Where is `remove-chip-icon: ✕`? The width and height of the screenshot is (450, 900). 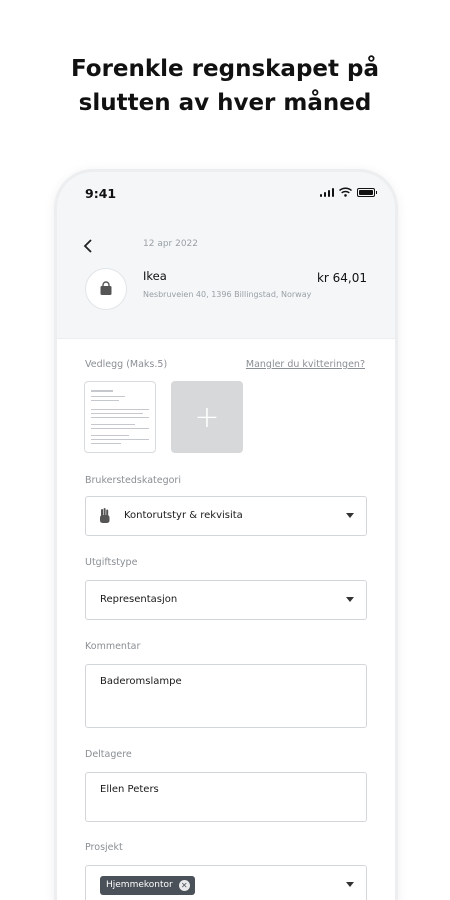
remove-chip-icon: ✕ is located at coordinates (184, 885).